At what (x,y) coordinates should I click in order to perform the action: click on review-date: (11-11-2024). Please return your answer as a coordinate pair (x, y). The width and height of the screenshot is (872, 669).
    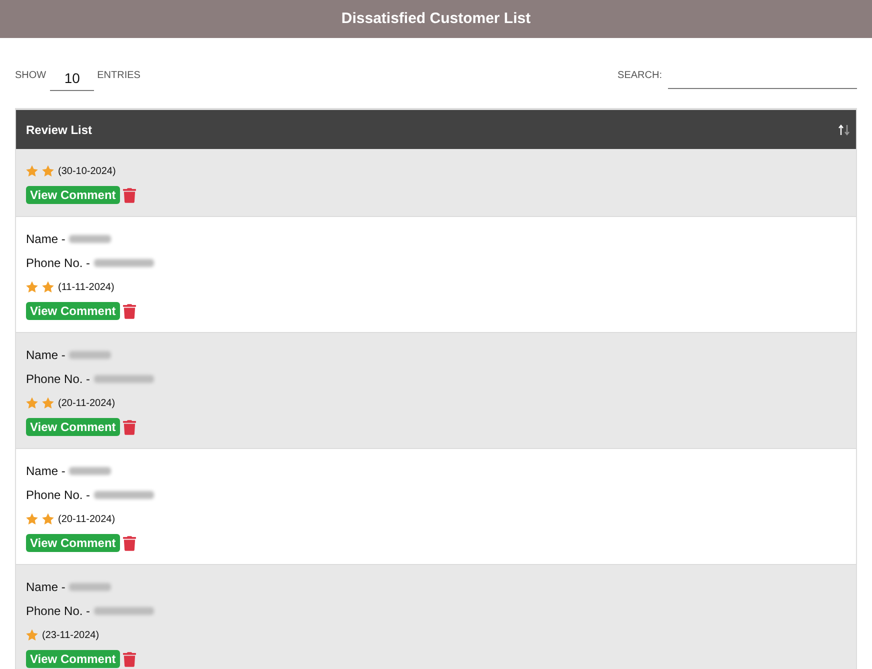
    Looking at the image, I should click on (86, 287).